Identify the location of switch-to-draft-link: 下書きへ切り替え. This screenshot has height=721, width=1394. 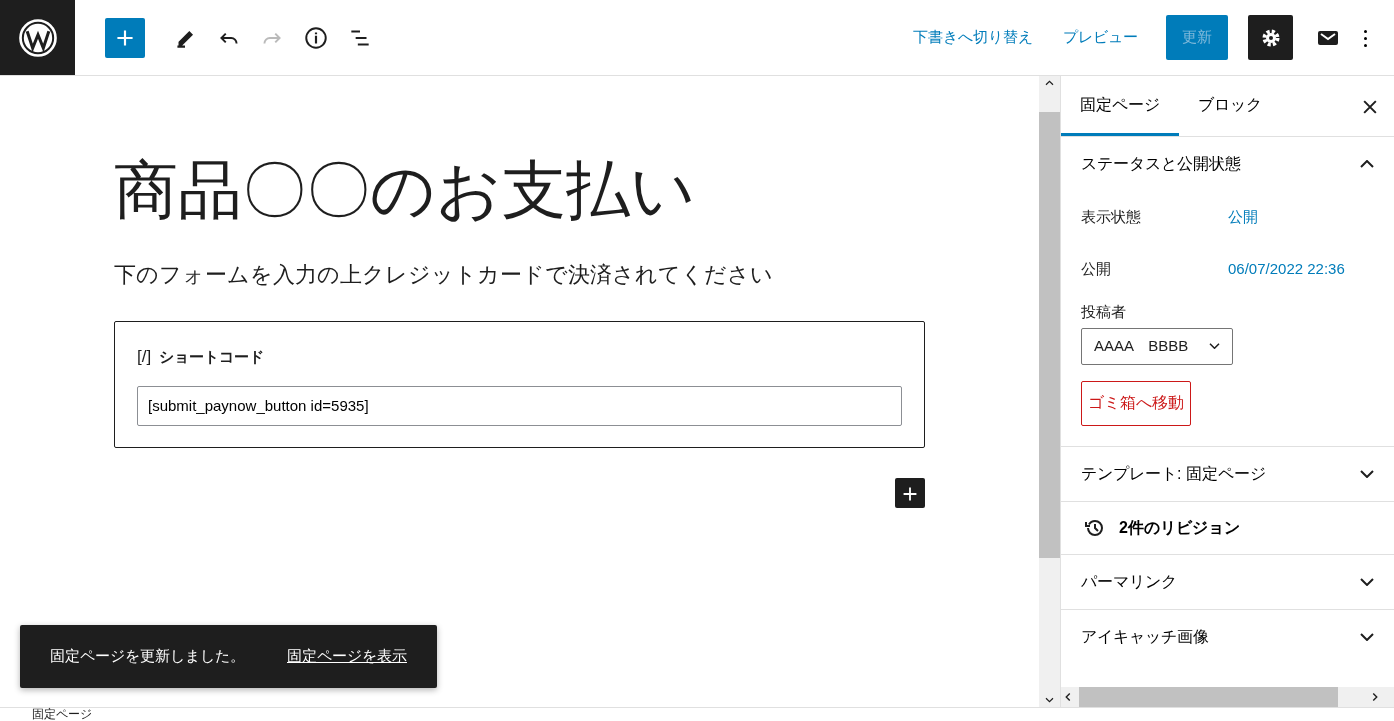
(973, 37).